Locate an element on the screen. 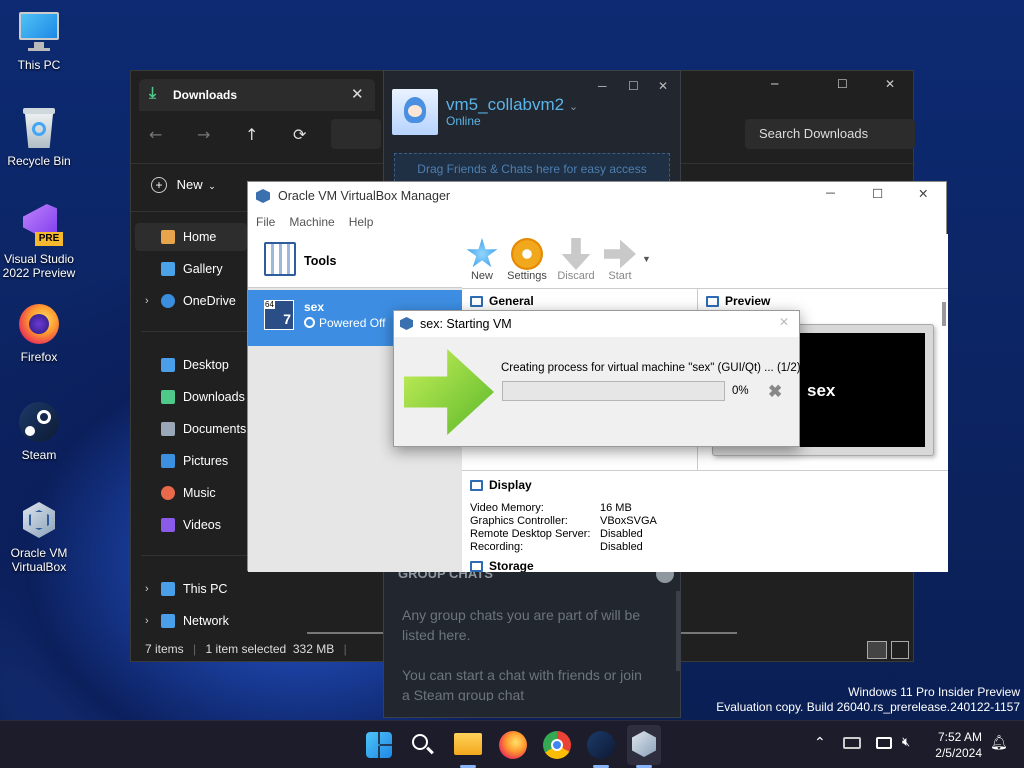 This screenshot has height=768, width=1024. sidebar-label: OneDrive is located at coordinates (209, 301).